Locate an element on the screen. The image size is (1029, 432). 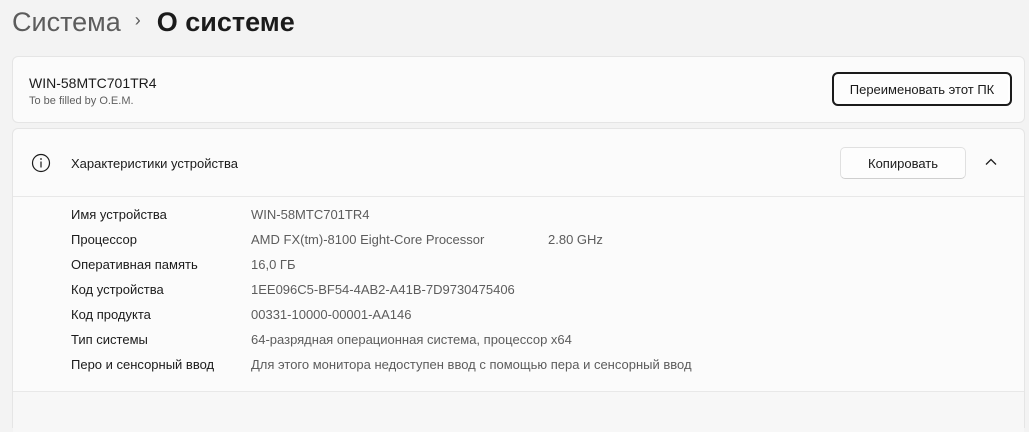
spec-row-product-id: Код продукта 00331-10000-00001-AA146 is located at coordinates (518, 315).